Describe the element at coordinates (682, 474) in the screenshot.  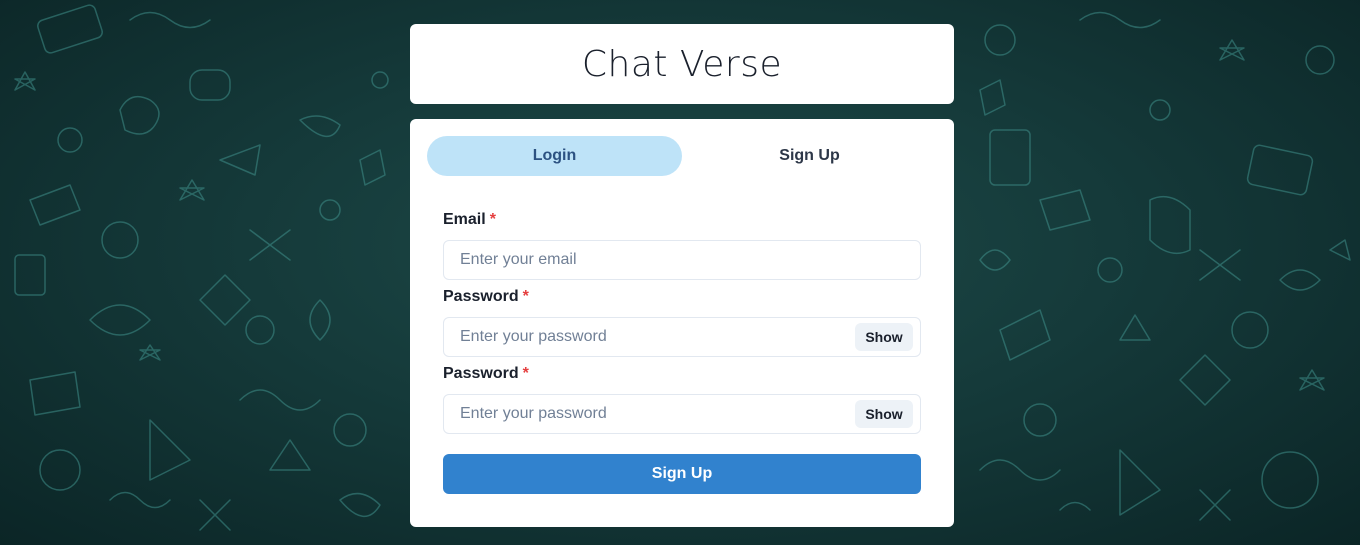
I see `sign-up-button: Sign Up` at that location.